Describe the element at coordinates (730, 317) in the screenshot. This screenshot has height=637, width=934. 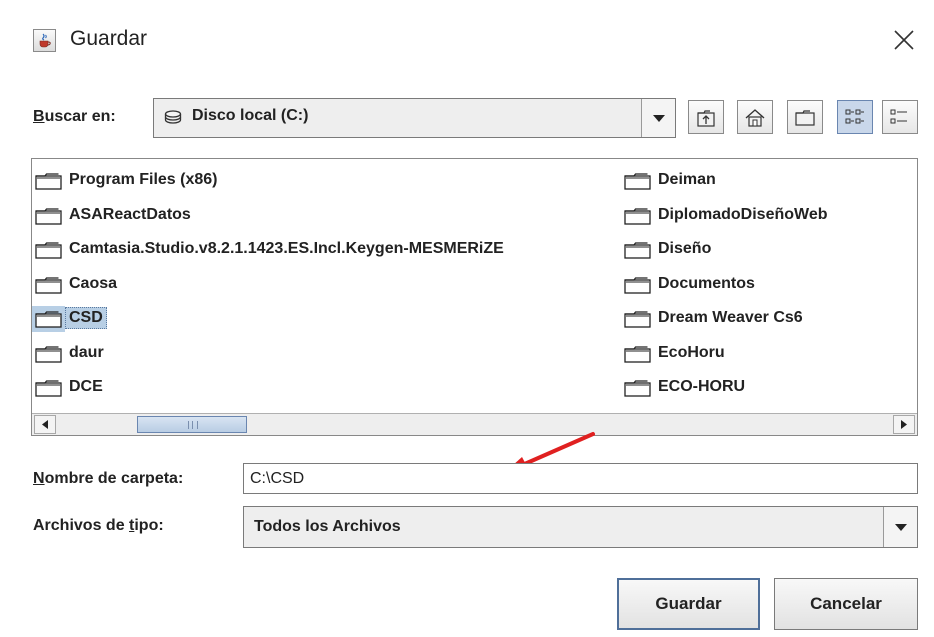
I see `list-item-label: Dream Weaver Cs6` at that location.